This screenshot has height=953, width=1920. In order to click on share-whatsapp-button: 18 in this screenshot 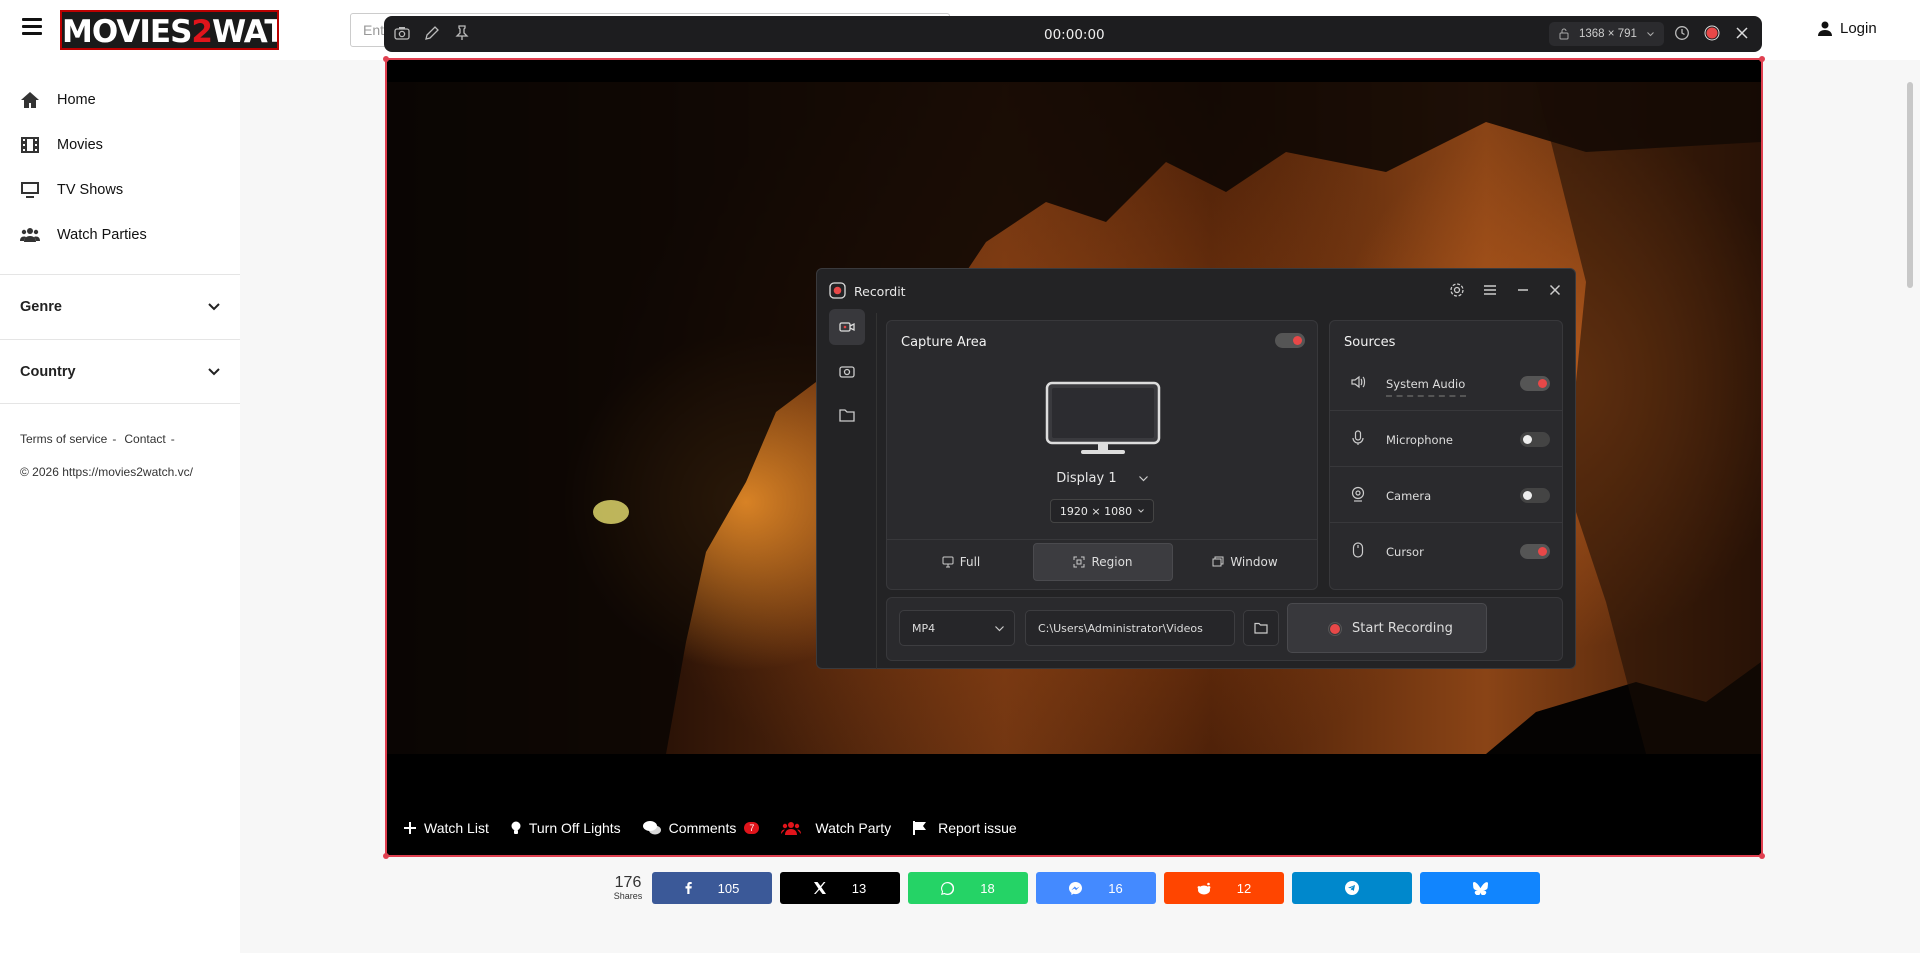, I will do `click(968, 888)`.